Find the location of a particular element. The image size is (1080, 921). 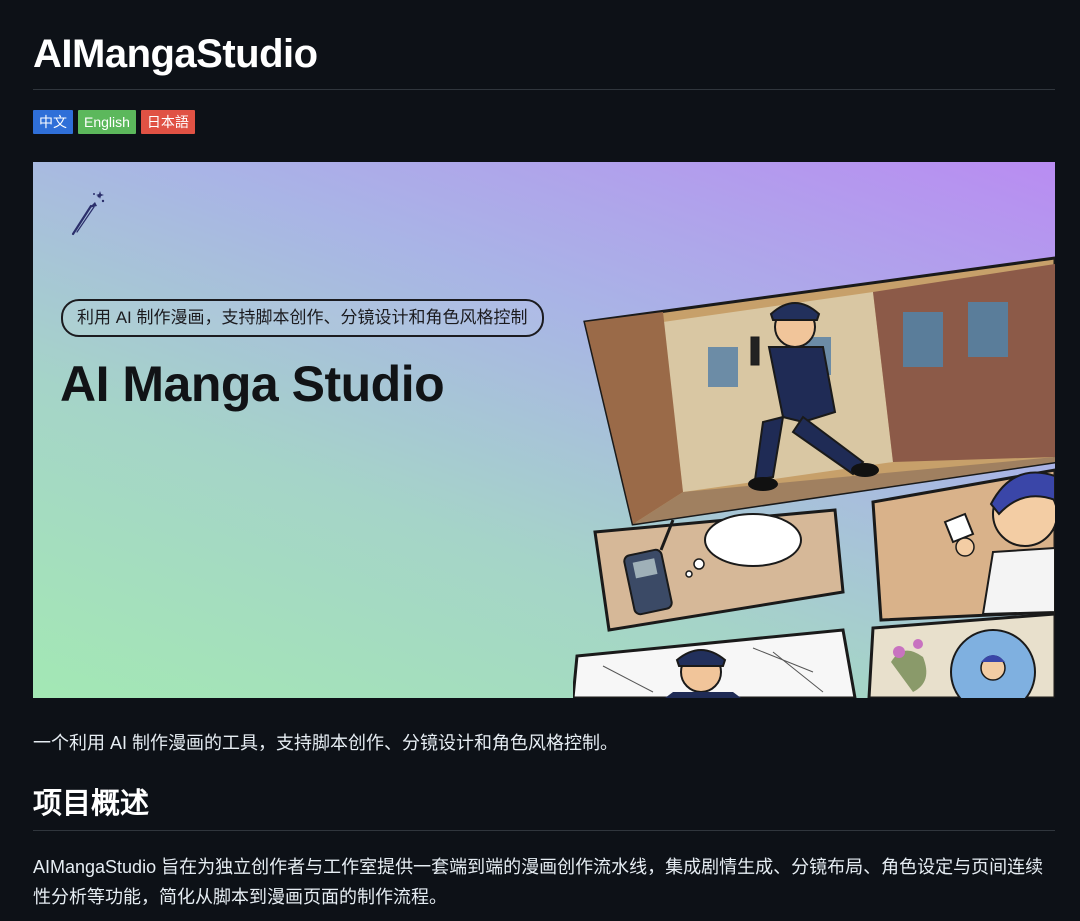

banner-title: AI Manga Studio is located at coordinates (252, 384).